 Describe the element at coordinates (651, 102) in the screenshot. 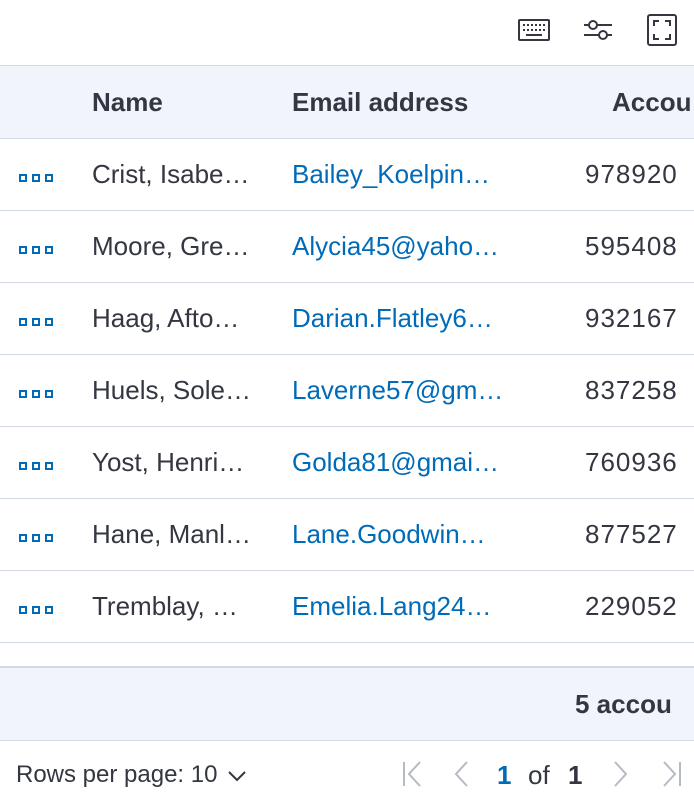

I see `column-header-account: Accou` at that location.